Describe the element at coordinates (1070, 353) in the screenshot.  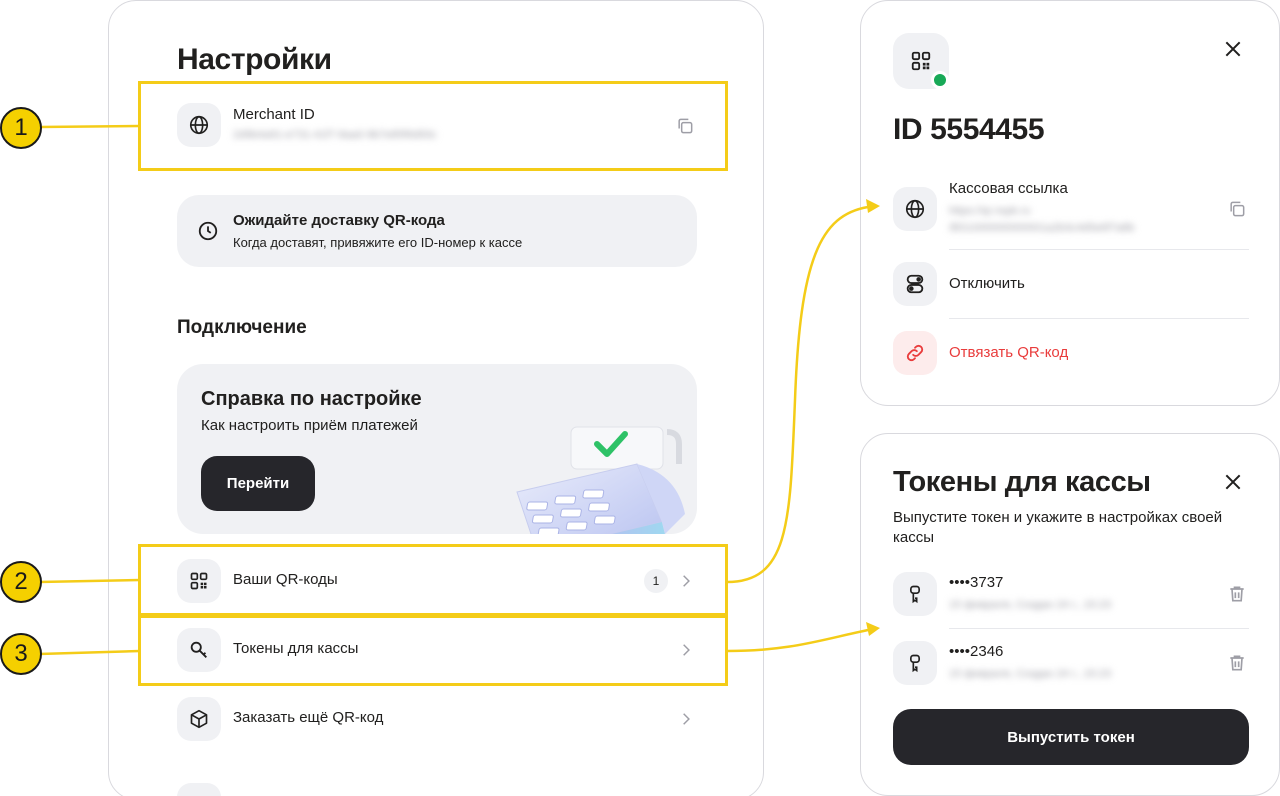
I see `unbind-row: Отвязать QR-код` at that location.